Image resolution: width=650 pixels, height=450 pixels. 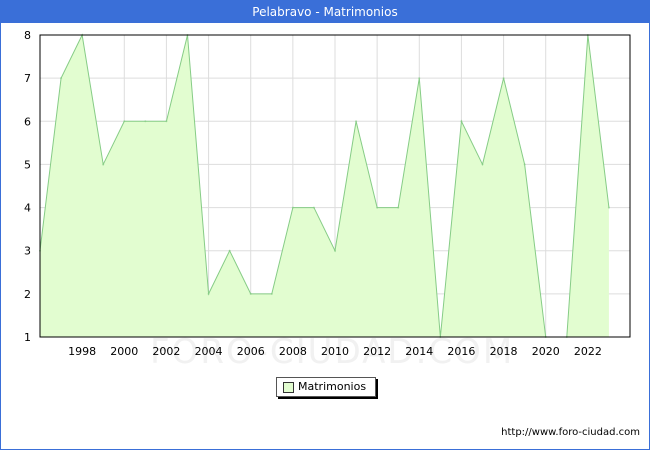 What do you see at coordinates (166, 351) in the screenshot?
I see `x-tick-label: 2002` at bounding box center [166, 351].